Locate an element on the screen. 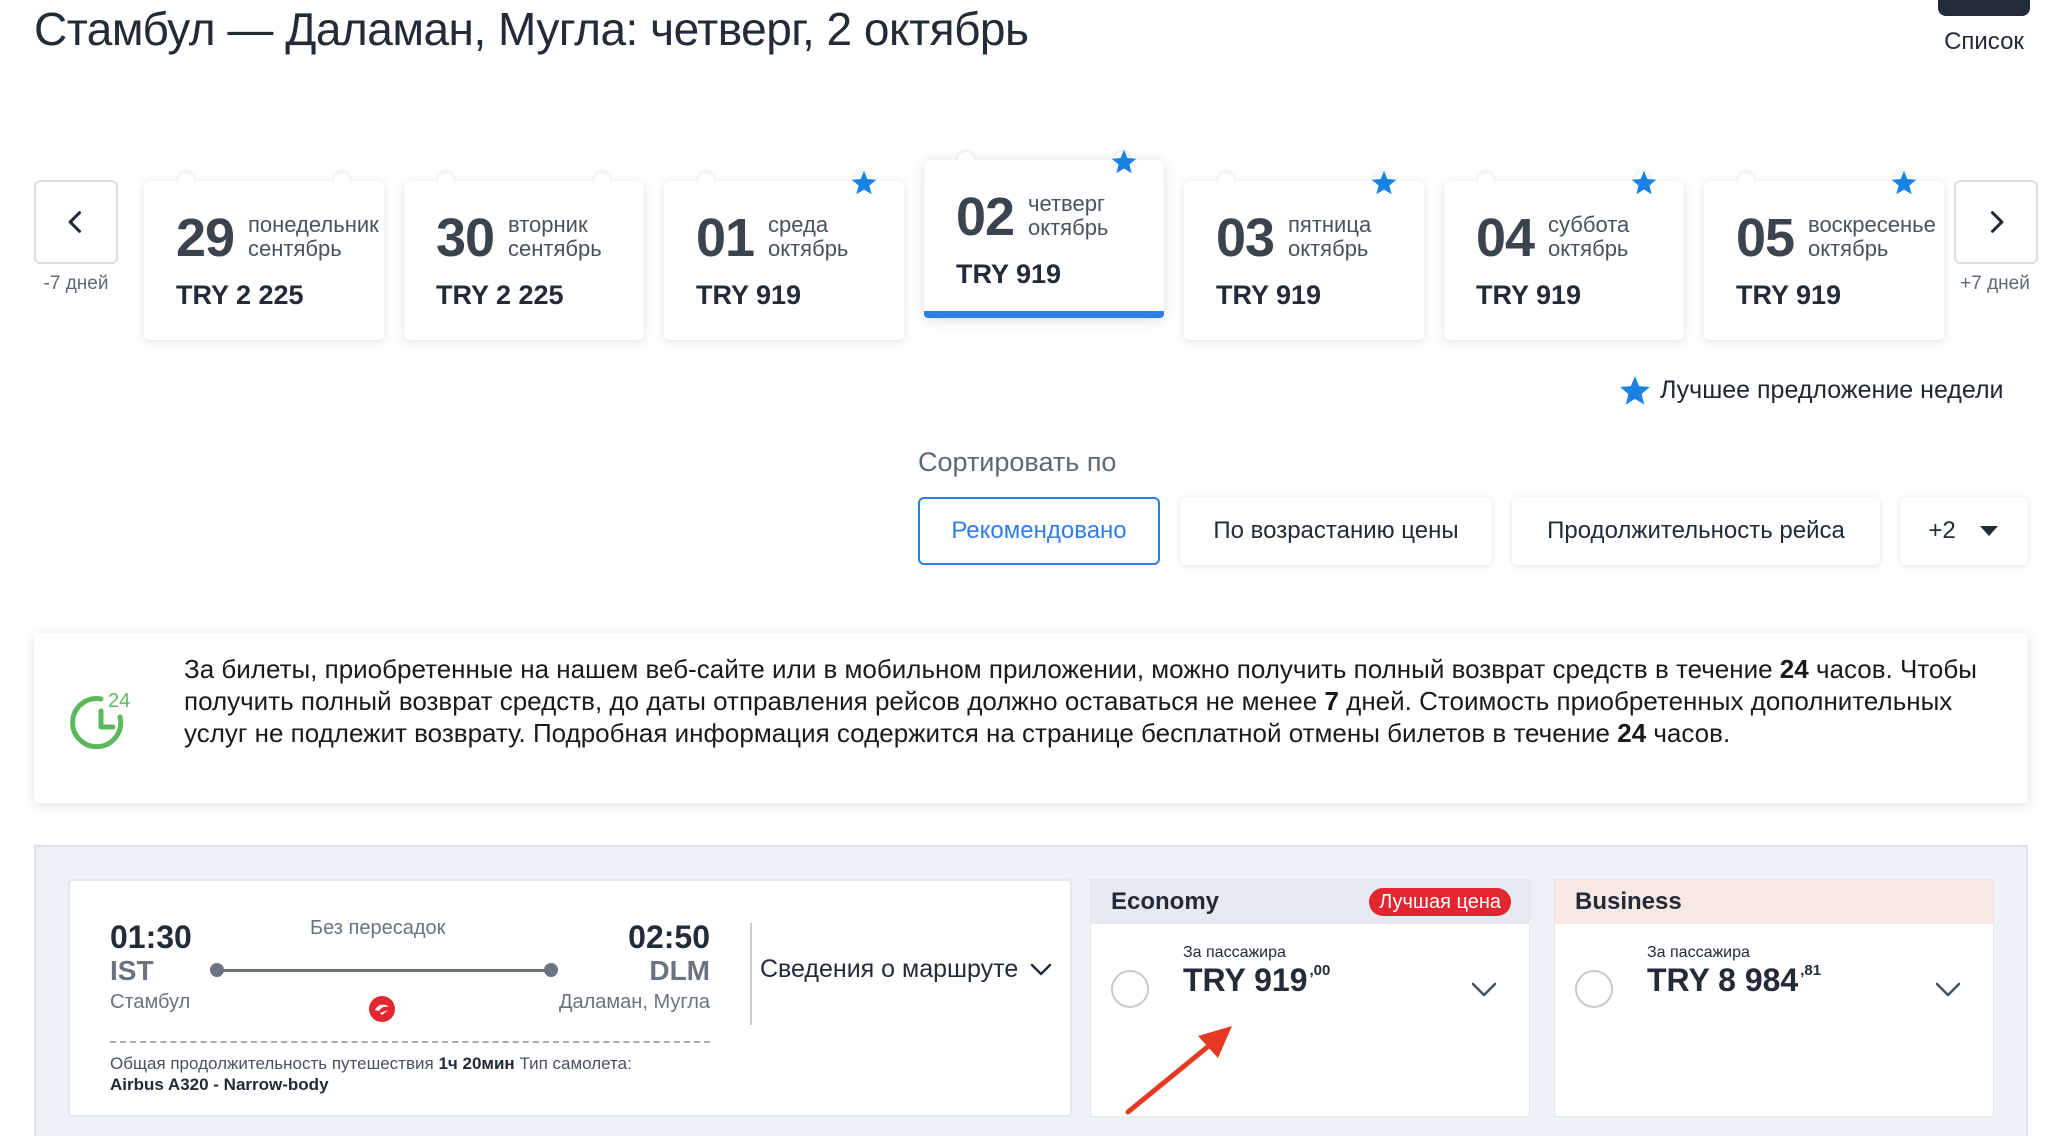 This screenshot has width=2058, height=1136. chevron-left-icon is located at coordinates (75, 222).